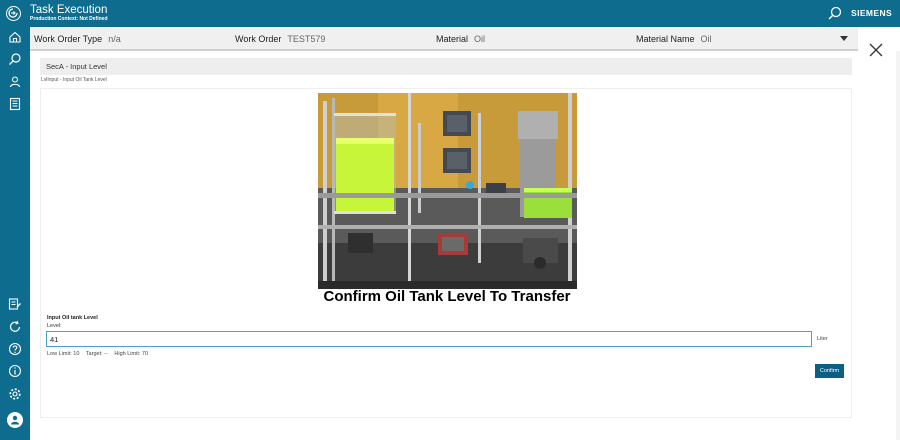 The image size is (900, 440). Describe the element at coordinates (72, 318) in the screenshot. I see `field-title: Input Oil tank Level` at that location.